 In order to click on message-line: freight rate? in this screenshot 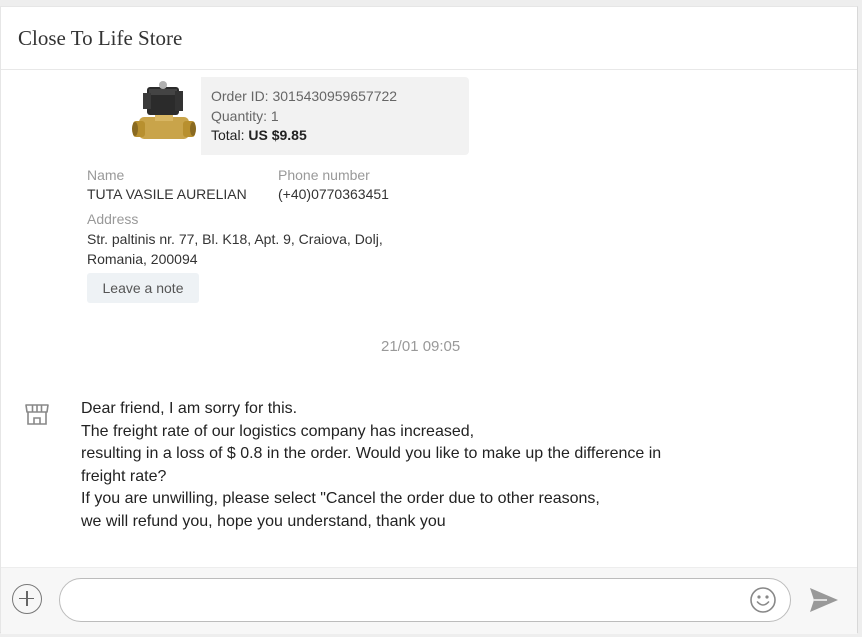, I will do `click(124, 476)`.